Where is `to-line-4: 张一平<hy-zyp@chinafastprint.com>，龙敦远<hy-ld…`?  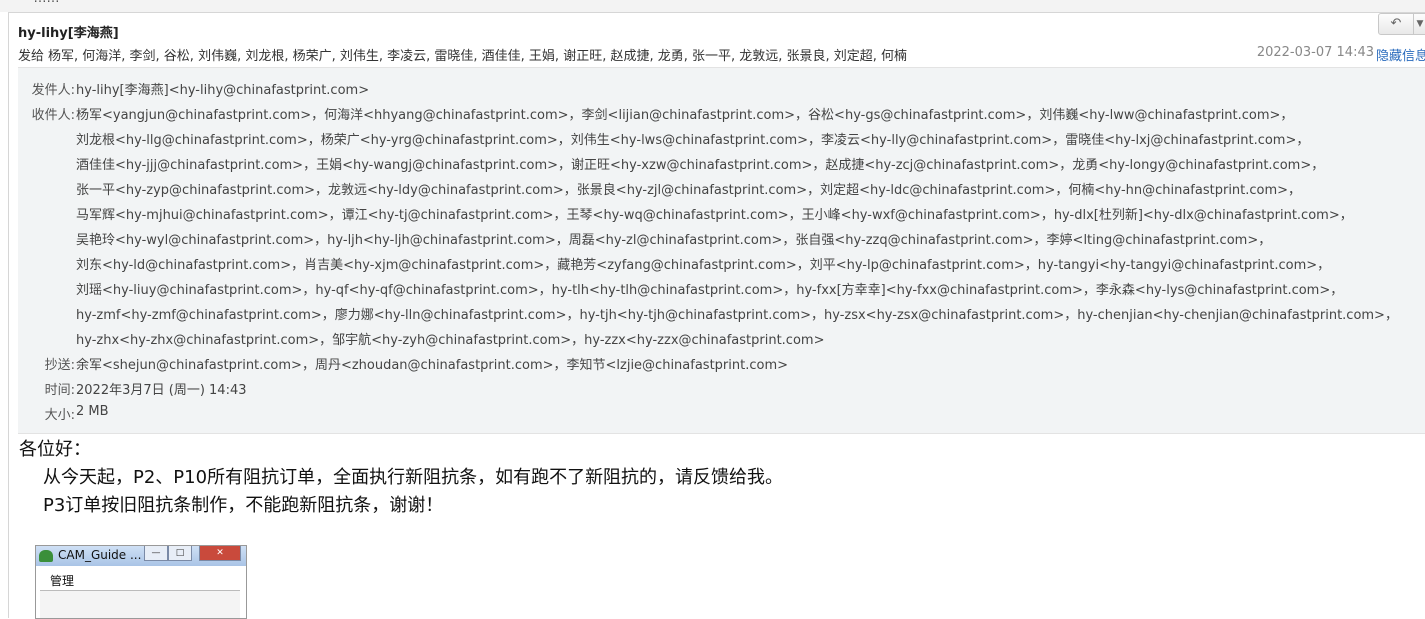
to-line-4: 张一平<hy-zyp@chinafastprint.com>，龙敦远<hy-ld… is located at coordinates (688, 188).